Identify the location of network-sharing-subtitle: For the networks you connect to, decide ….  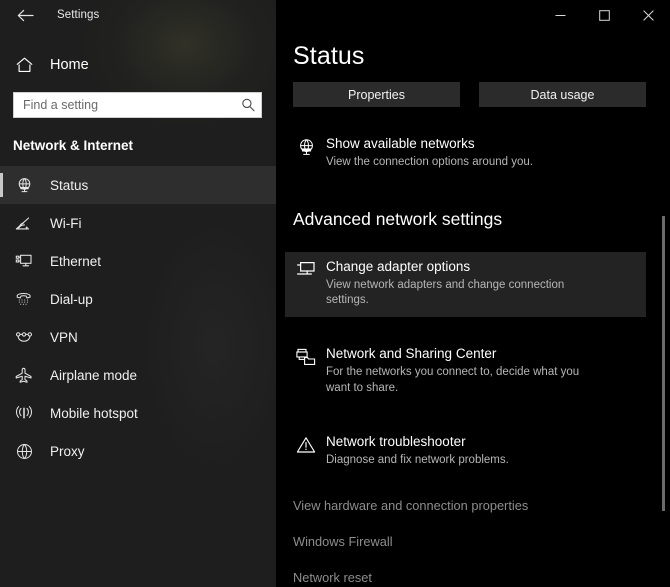
(453, 380).